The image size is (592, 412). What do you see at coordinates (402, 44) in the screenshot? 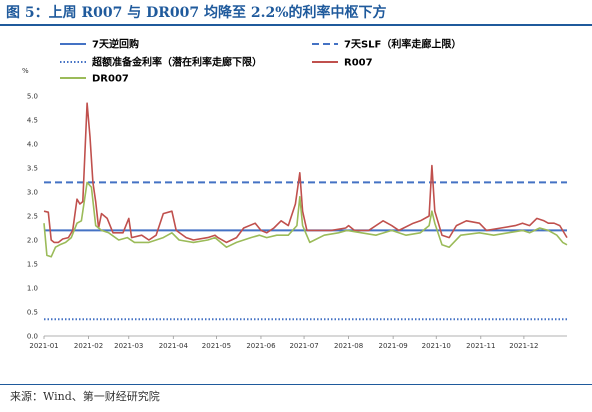
I see `legend-label: 7天SLF（利率走廊上限）` at bounding box center [402, 44].